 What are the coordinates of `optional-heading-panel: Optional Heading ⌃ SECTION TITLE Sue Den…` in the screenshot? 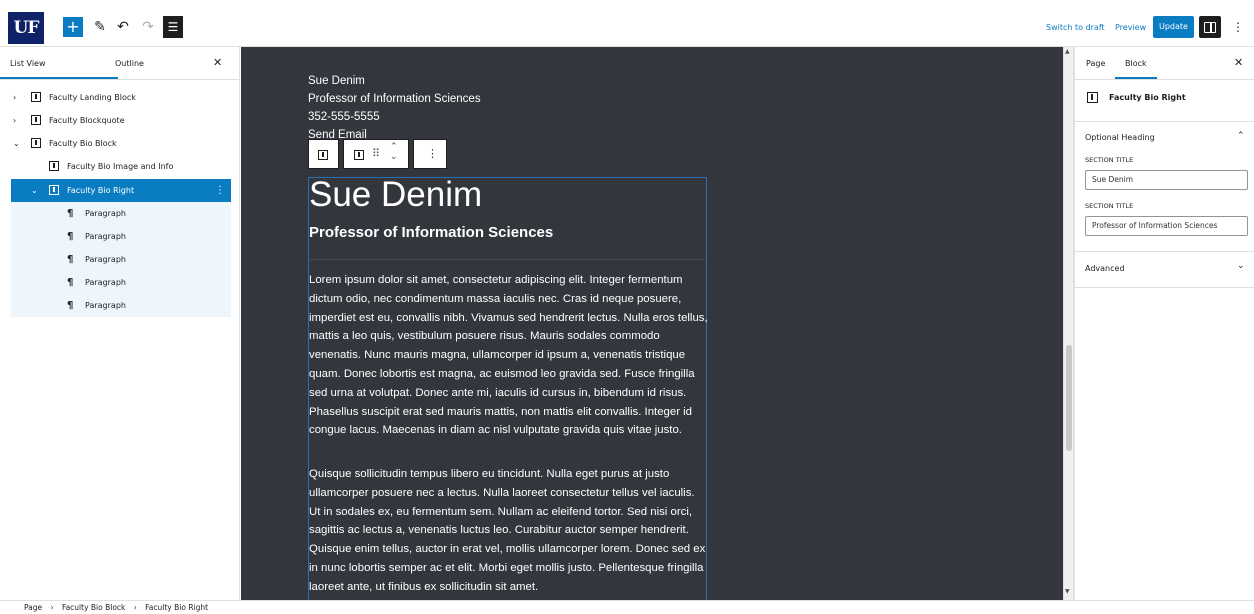 It's located at (1164, 187).